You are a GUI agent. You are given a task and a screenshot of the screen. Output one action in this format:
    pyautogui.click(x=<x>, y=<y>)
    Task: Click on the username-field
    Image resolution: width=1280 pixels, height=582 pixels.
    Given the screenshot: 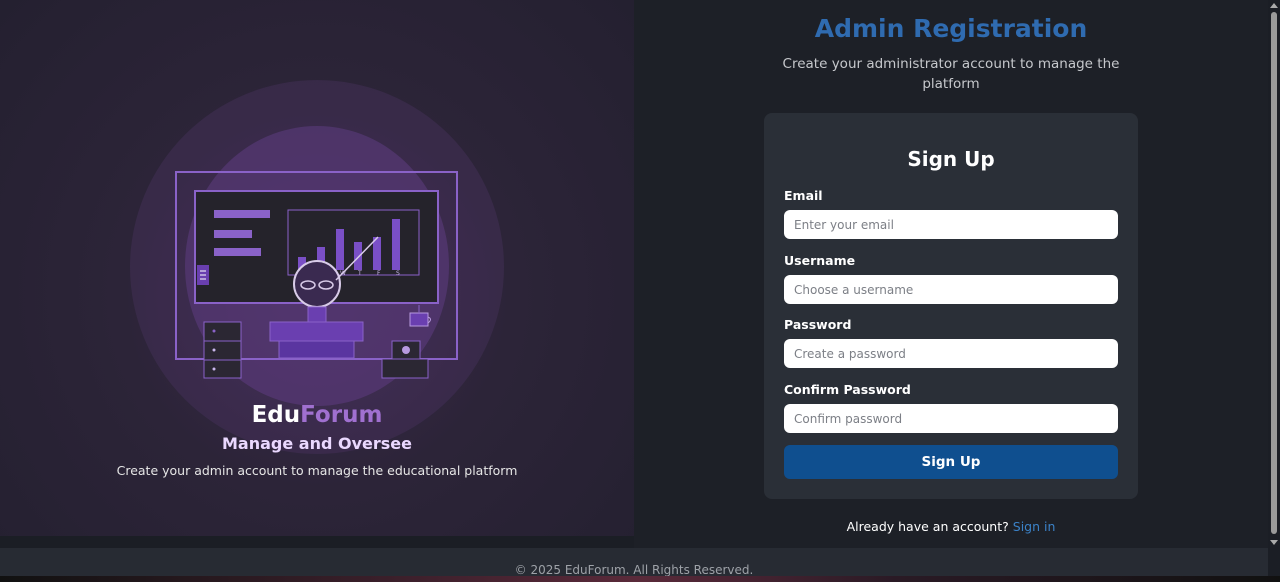 What is the action you would take?
    pyautogui.click(x=951, y=289)
    